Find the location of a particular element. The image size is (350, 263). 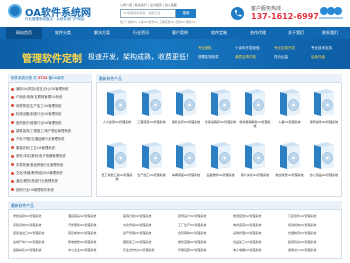

new-product-link: 政府机关OA管理系统 is located at coordinates (302, 242).